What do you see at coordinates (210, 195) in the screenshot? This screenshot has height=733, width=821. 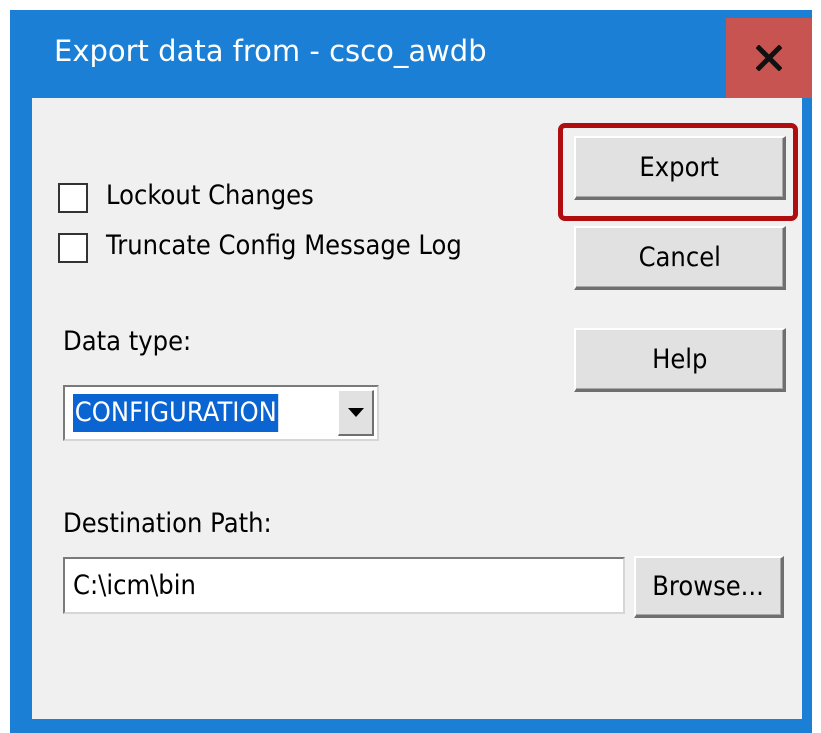 I see `lockout-changes-label: Lockout Changes` at bounding box center [210, 195].